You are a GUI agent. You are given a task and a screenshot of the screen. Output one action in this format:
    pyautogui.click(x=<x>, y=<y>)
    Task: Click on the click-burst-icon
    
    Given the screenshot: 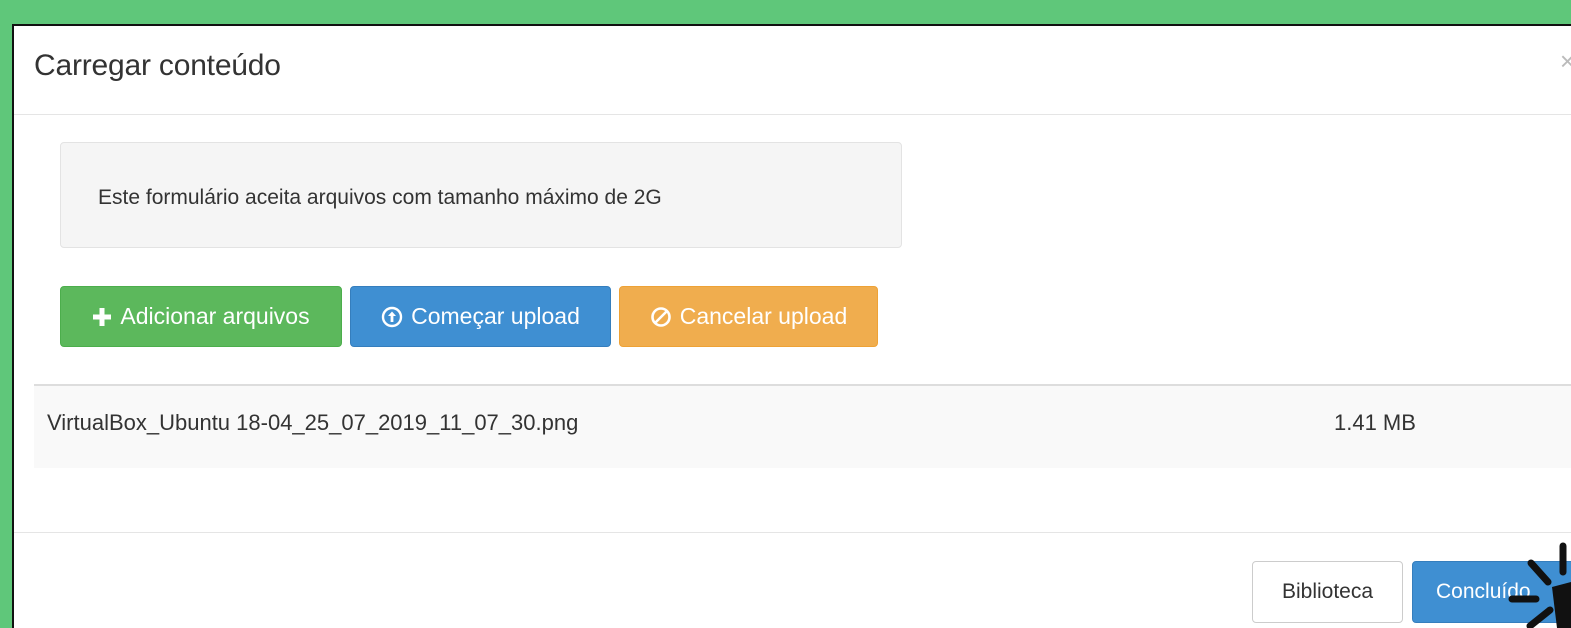 What is the action you would take?
    pyautogui.click(x=1539, y=585)
    